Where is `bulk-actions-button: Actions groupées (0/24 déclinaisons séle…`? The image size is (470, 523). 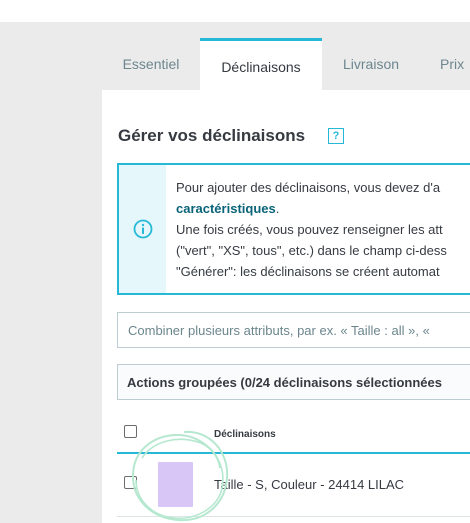
bulk-actions-button: Actions groupées (0/24 déclinaisons séle… is located at coordinates (293, 382).